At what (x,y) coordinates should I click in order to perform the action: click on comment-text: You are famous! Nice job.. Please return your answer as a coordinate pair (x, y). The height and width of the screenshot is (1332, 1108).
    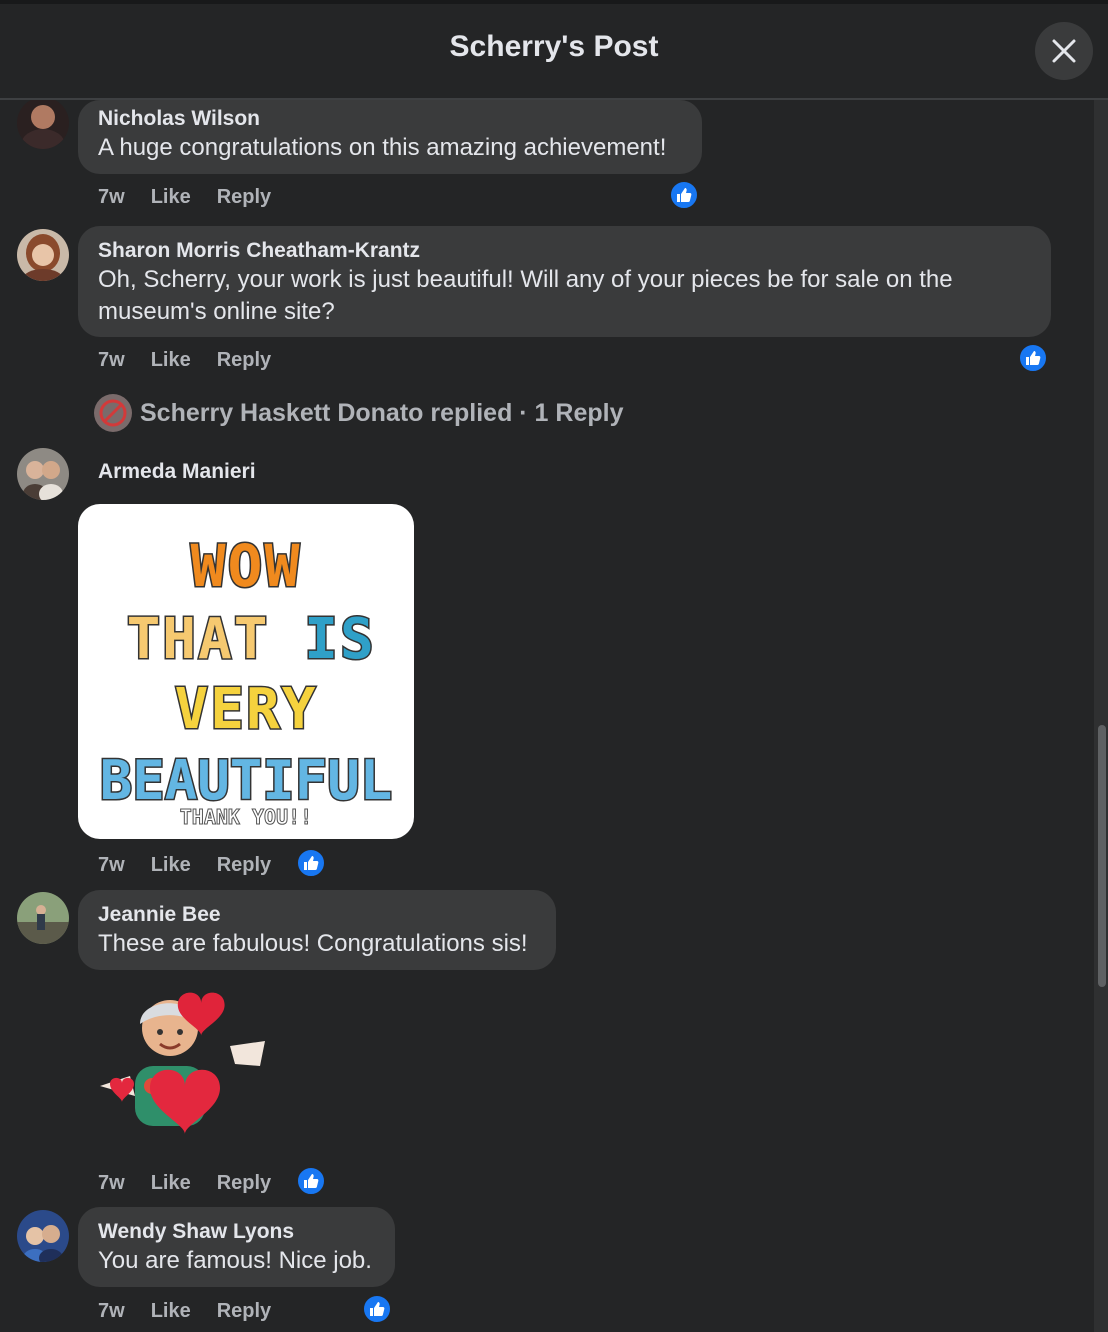
    Looking at the image, I should click on (235, 1260).